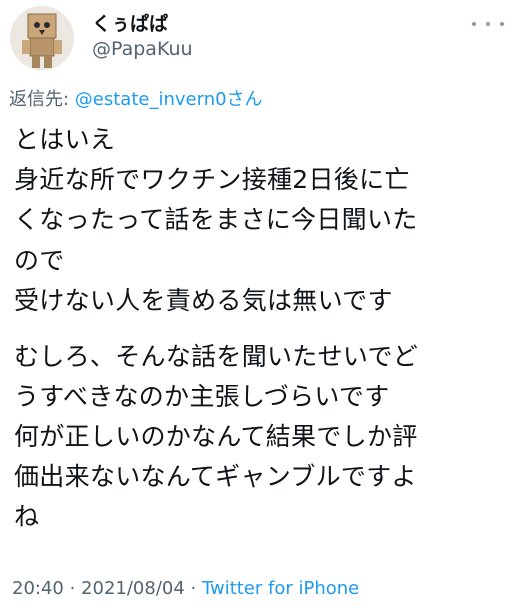 This screenshot has width=521, height=615. What do you see at coordinates (27, 516) in the screenshot?
I see `tweet-text-line: ね` at bounding box center [27, 516].